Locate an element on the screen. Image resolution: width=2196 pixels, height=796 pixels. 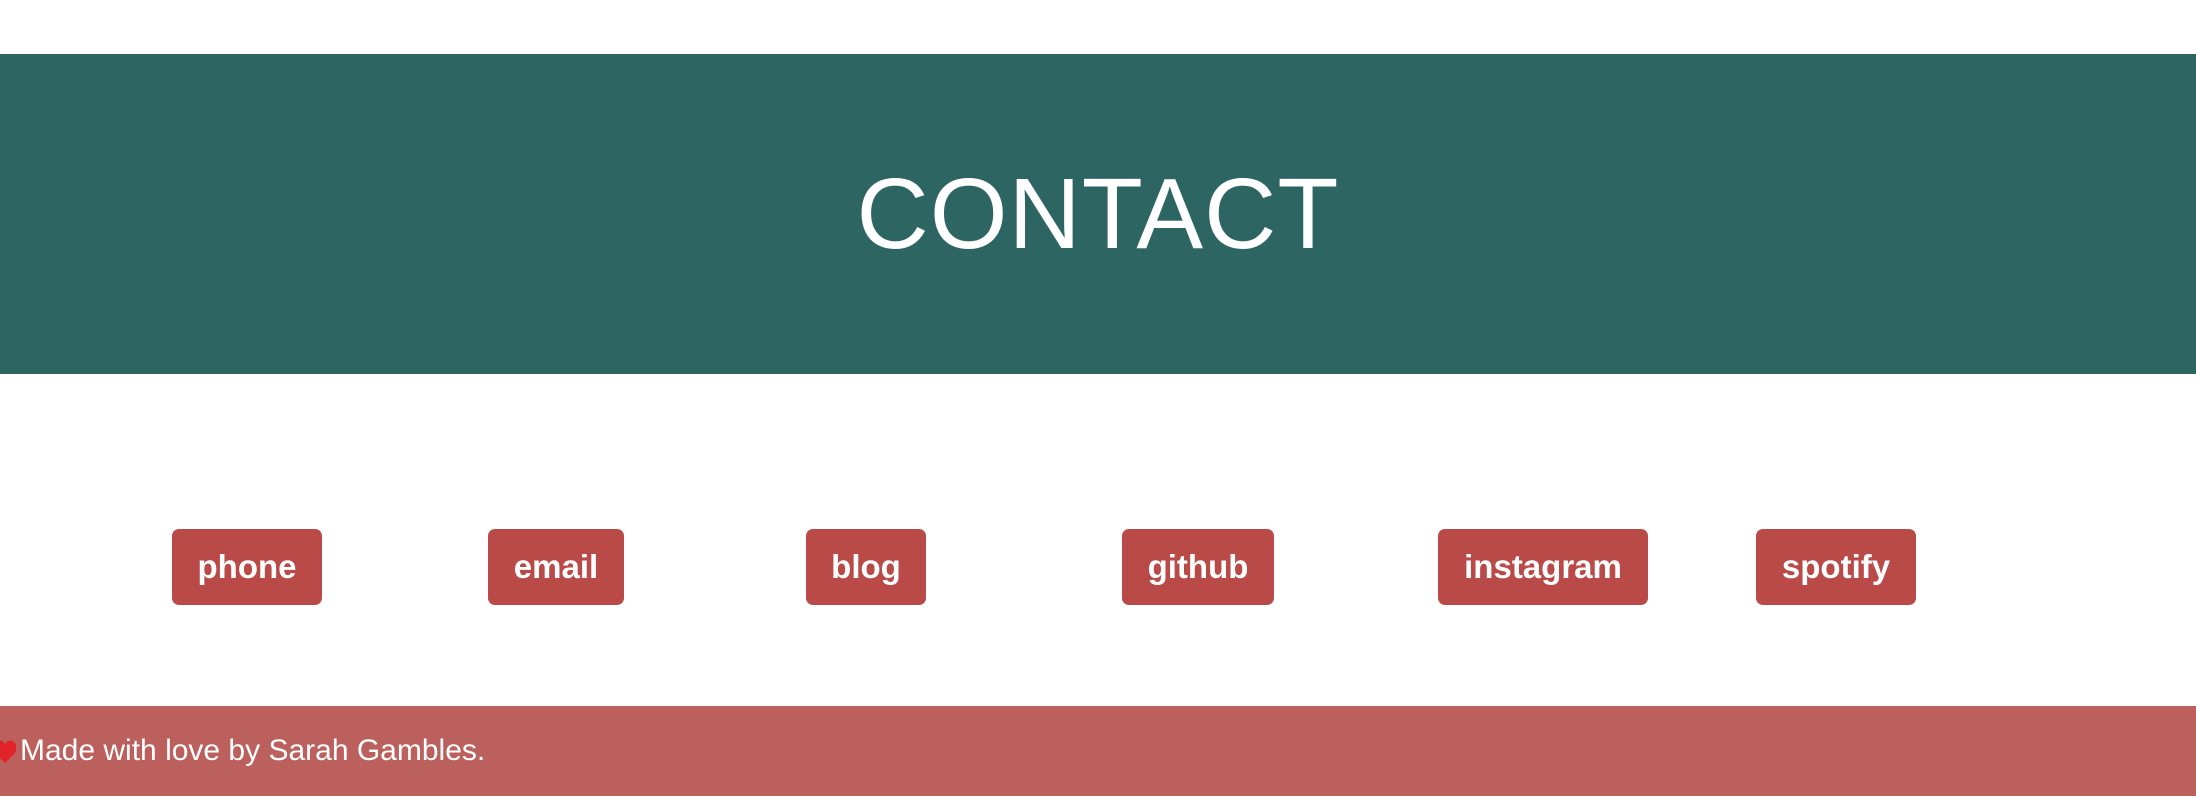
footer: Made with love by Sarah Gambles. is located at coordinates (1098, 751).